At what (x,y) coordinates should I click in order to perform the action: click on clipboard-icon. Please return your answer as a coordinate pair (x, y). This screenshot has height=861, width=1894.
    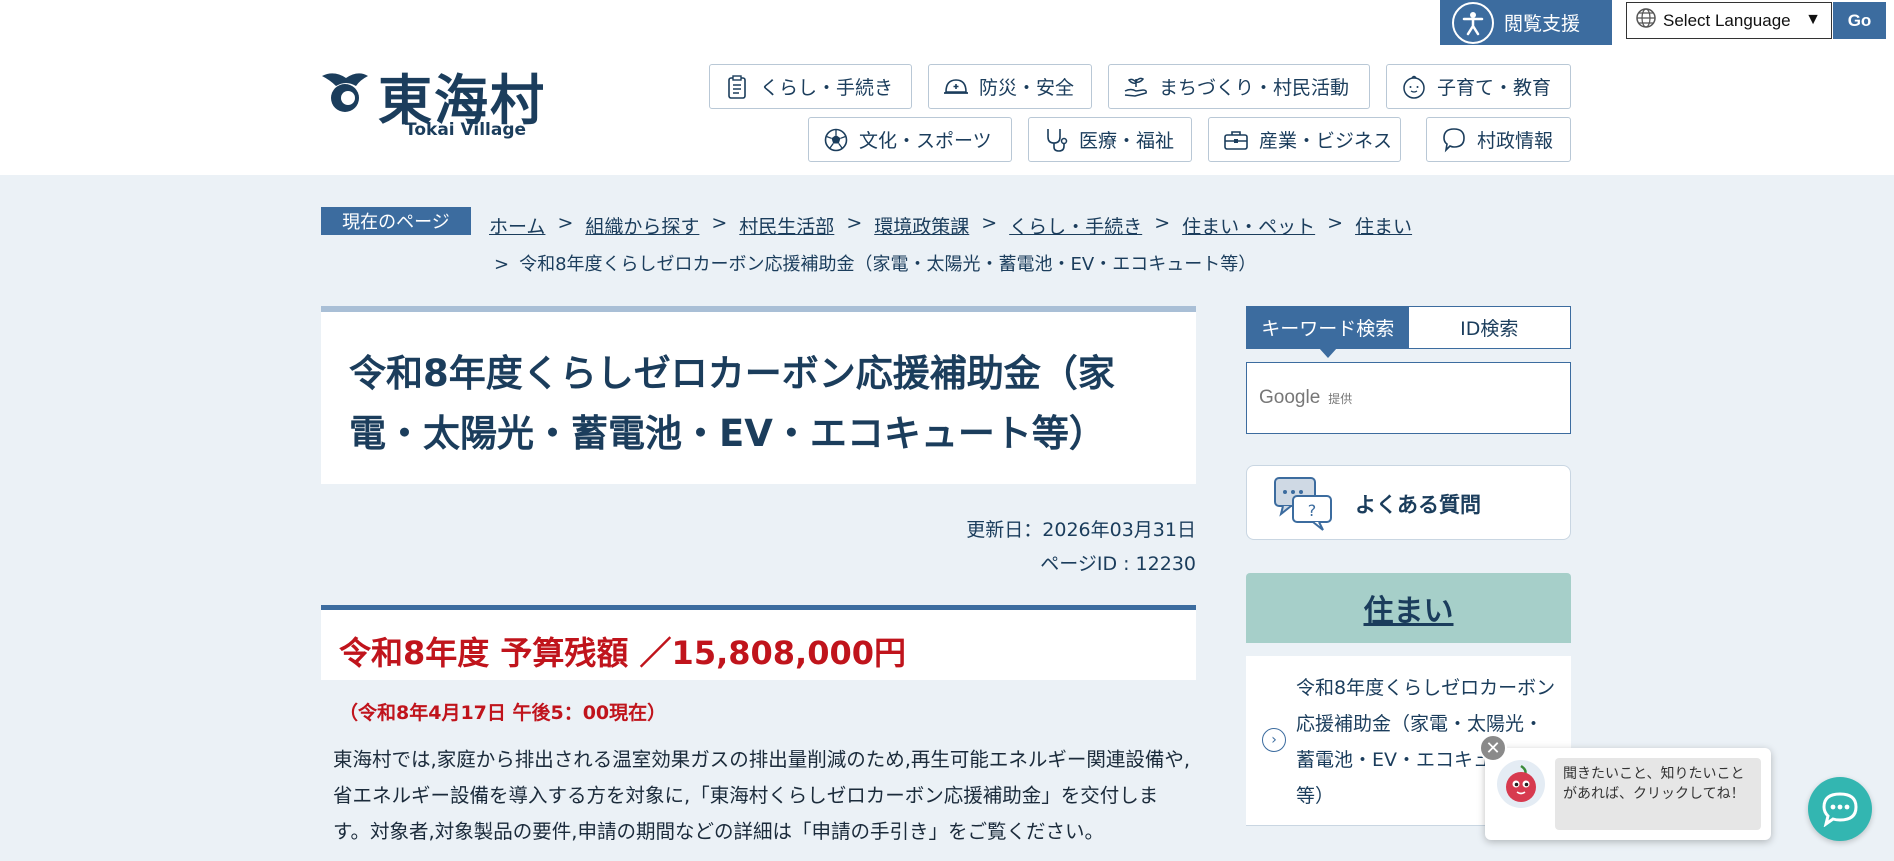
    Looking at the image, I should click on (737, 87).